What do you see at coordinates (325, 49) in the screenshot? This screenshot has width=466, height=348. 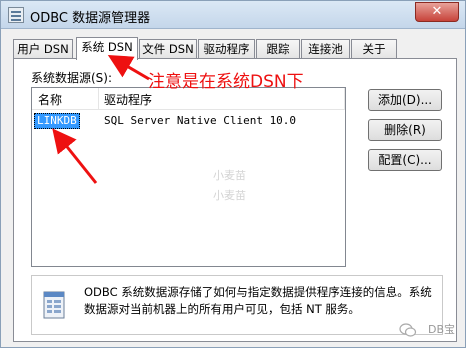 I see `tab-connection-pooling: 连接池` at bounding box center [325, 49].